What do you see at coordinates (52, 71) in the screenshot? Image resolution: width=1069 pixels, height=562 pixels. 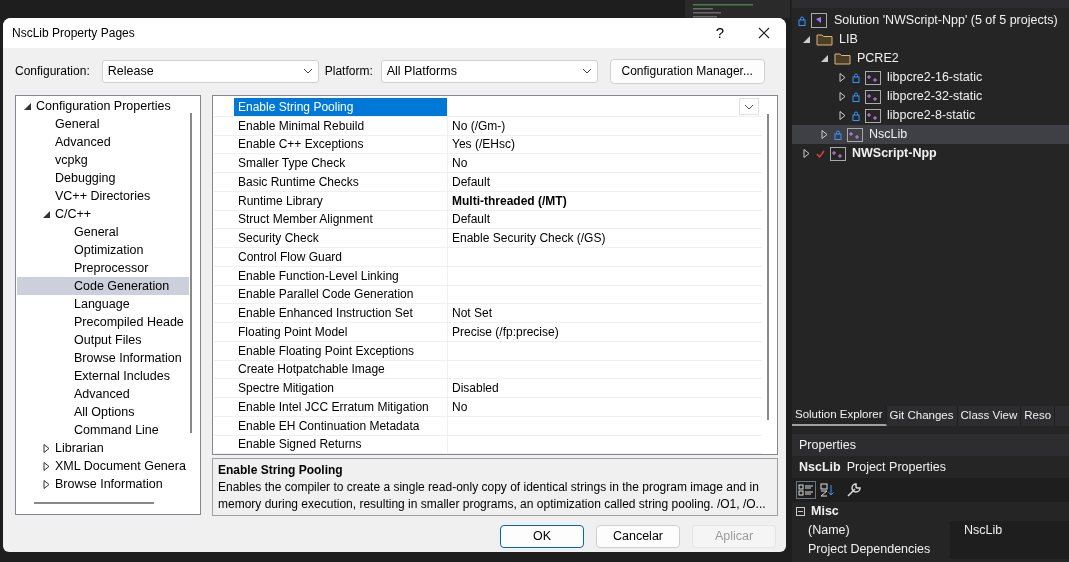 I see `field-label: Configuration:` at bounding box center [52, 71].